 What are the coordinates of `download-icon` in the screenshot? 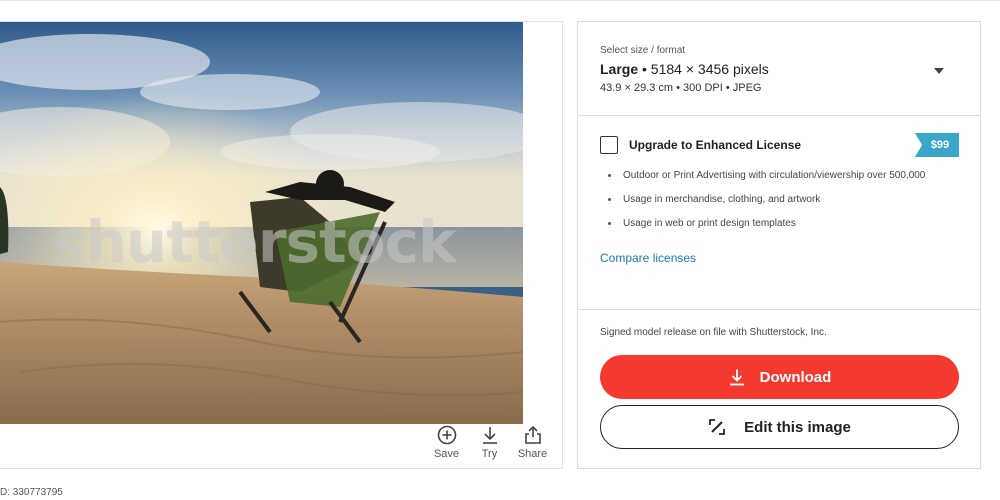 It's located at (736, 377).